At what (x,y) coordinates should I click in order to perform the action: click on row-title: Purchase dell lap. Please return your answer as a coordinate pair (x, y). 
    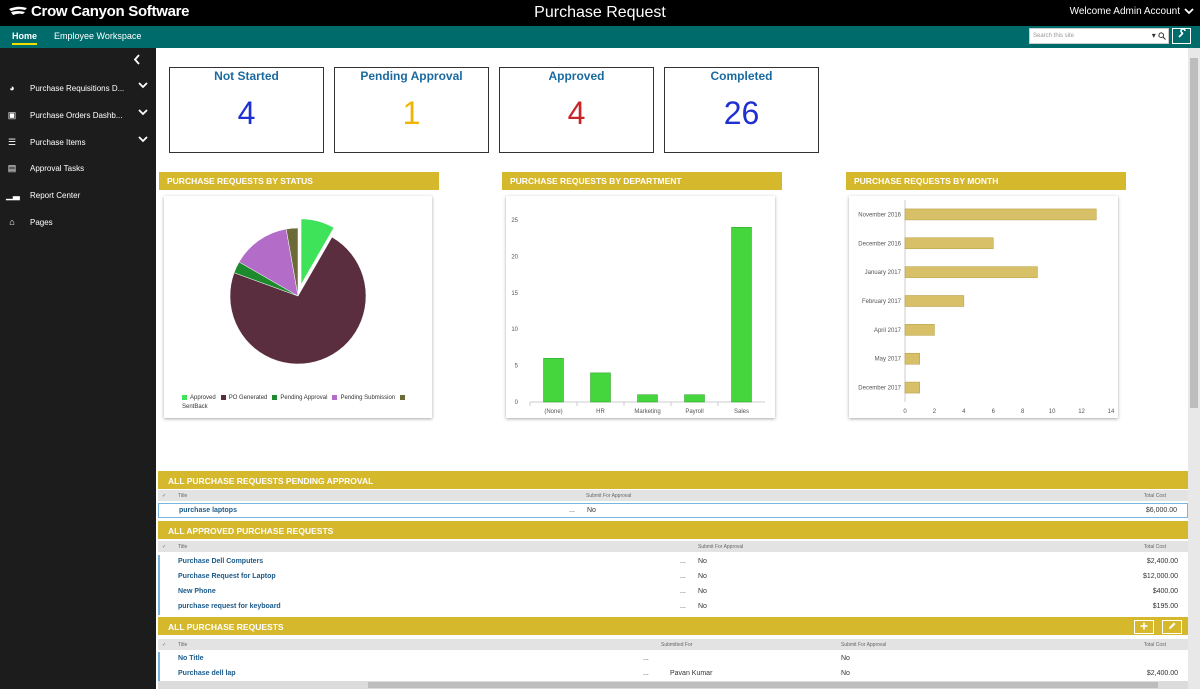
    Looking at the image, I should click on (207, 673).